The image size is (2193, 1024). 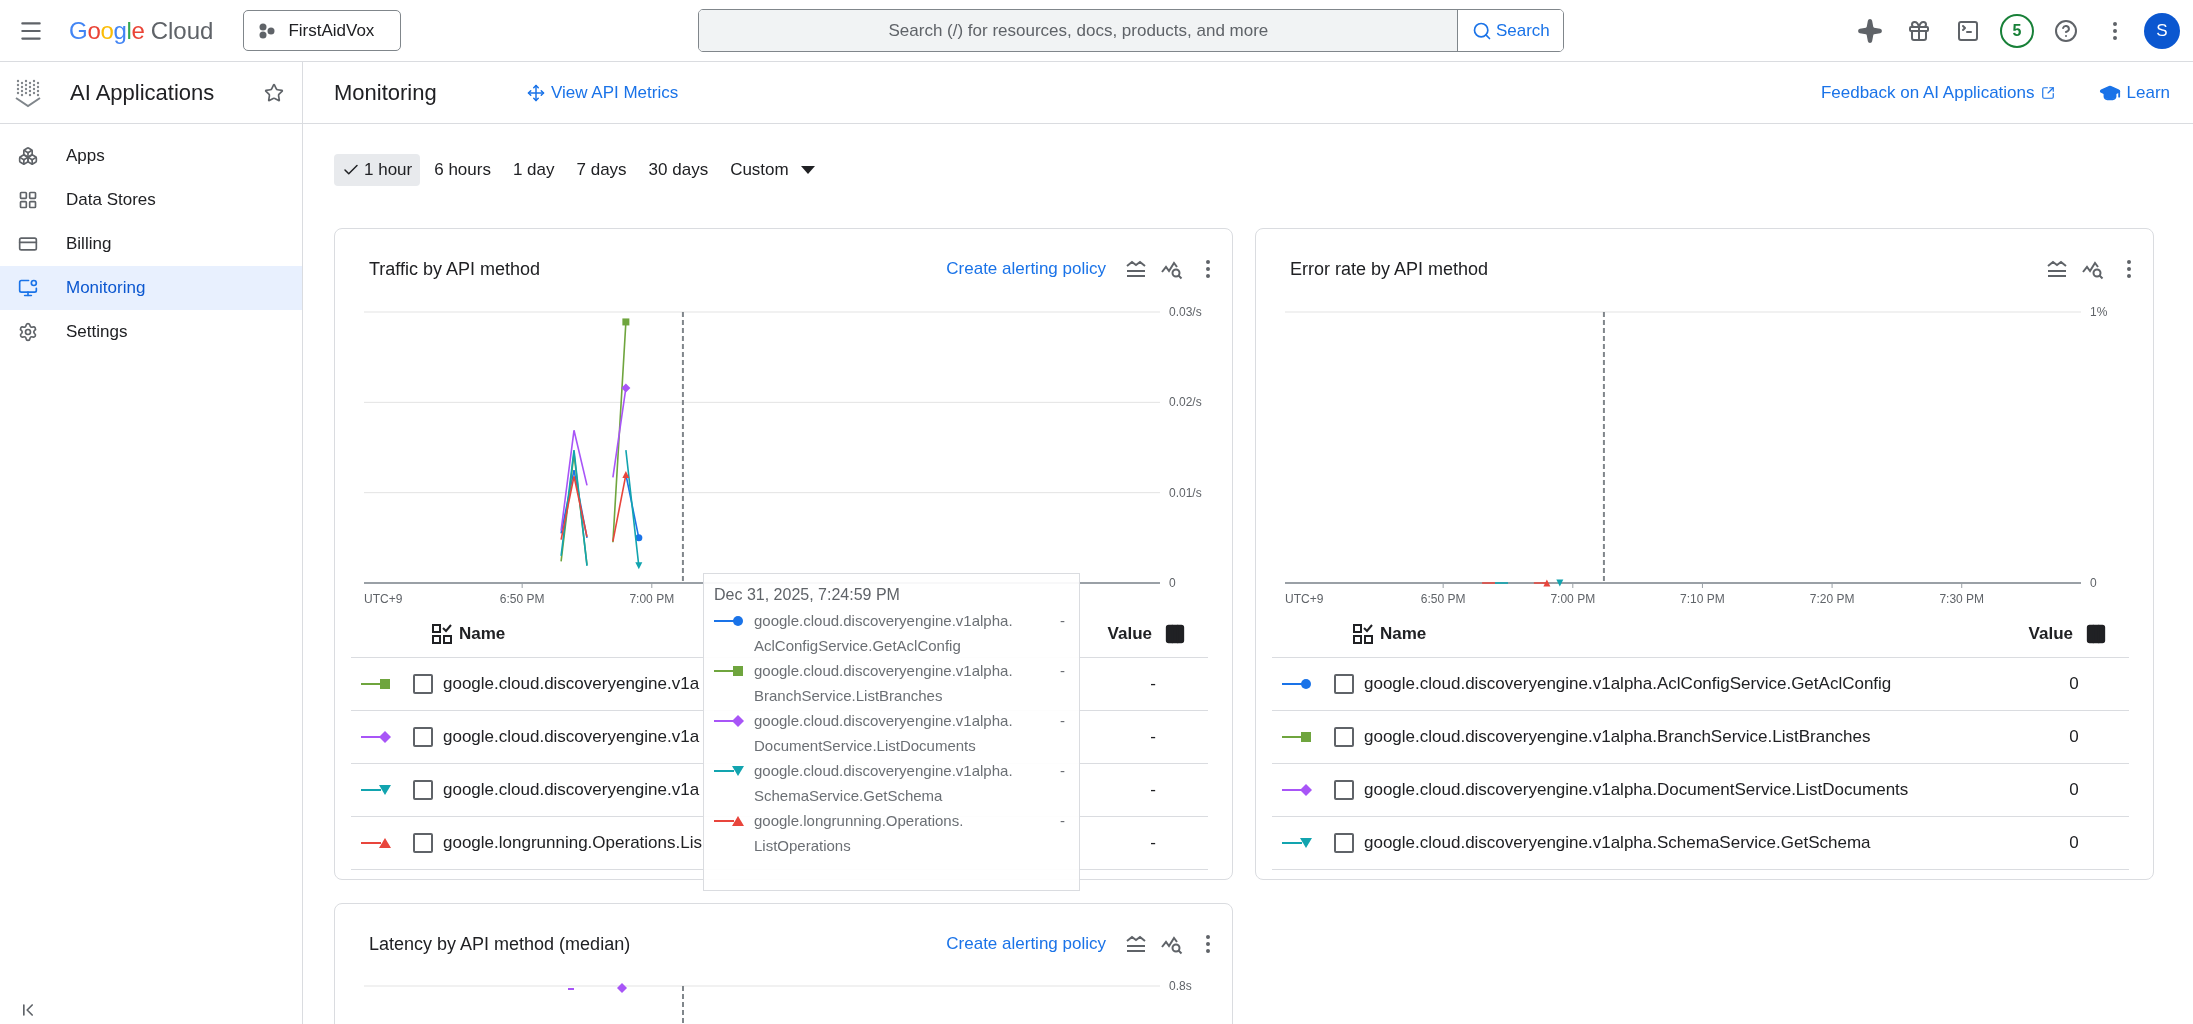 What do you see at coordinates (462, 170) in the screenshot?
I see `time-range-option: 6 hours` at bounding box center [462, 170].